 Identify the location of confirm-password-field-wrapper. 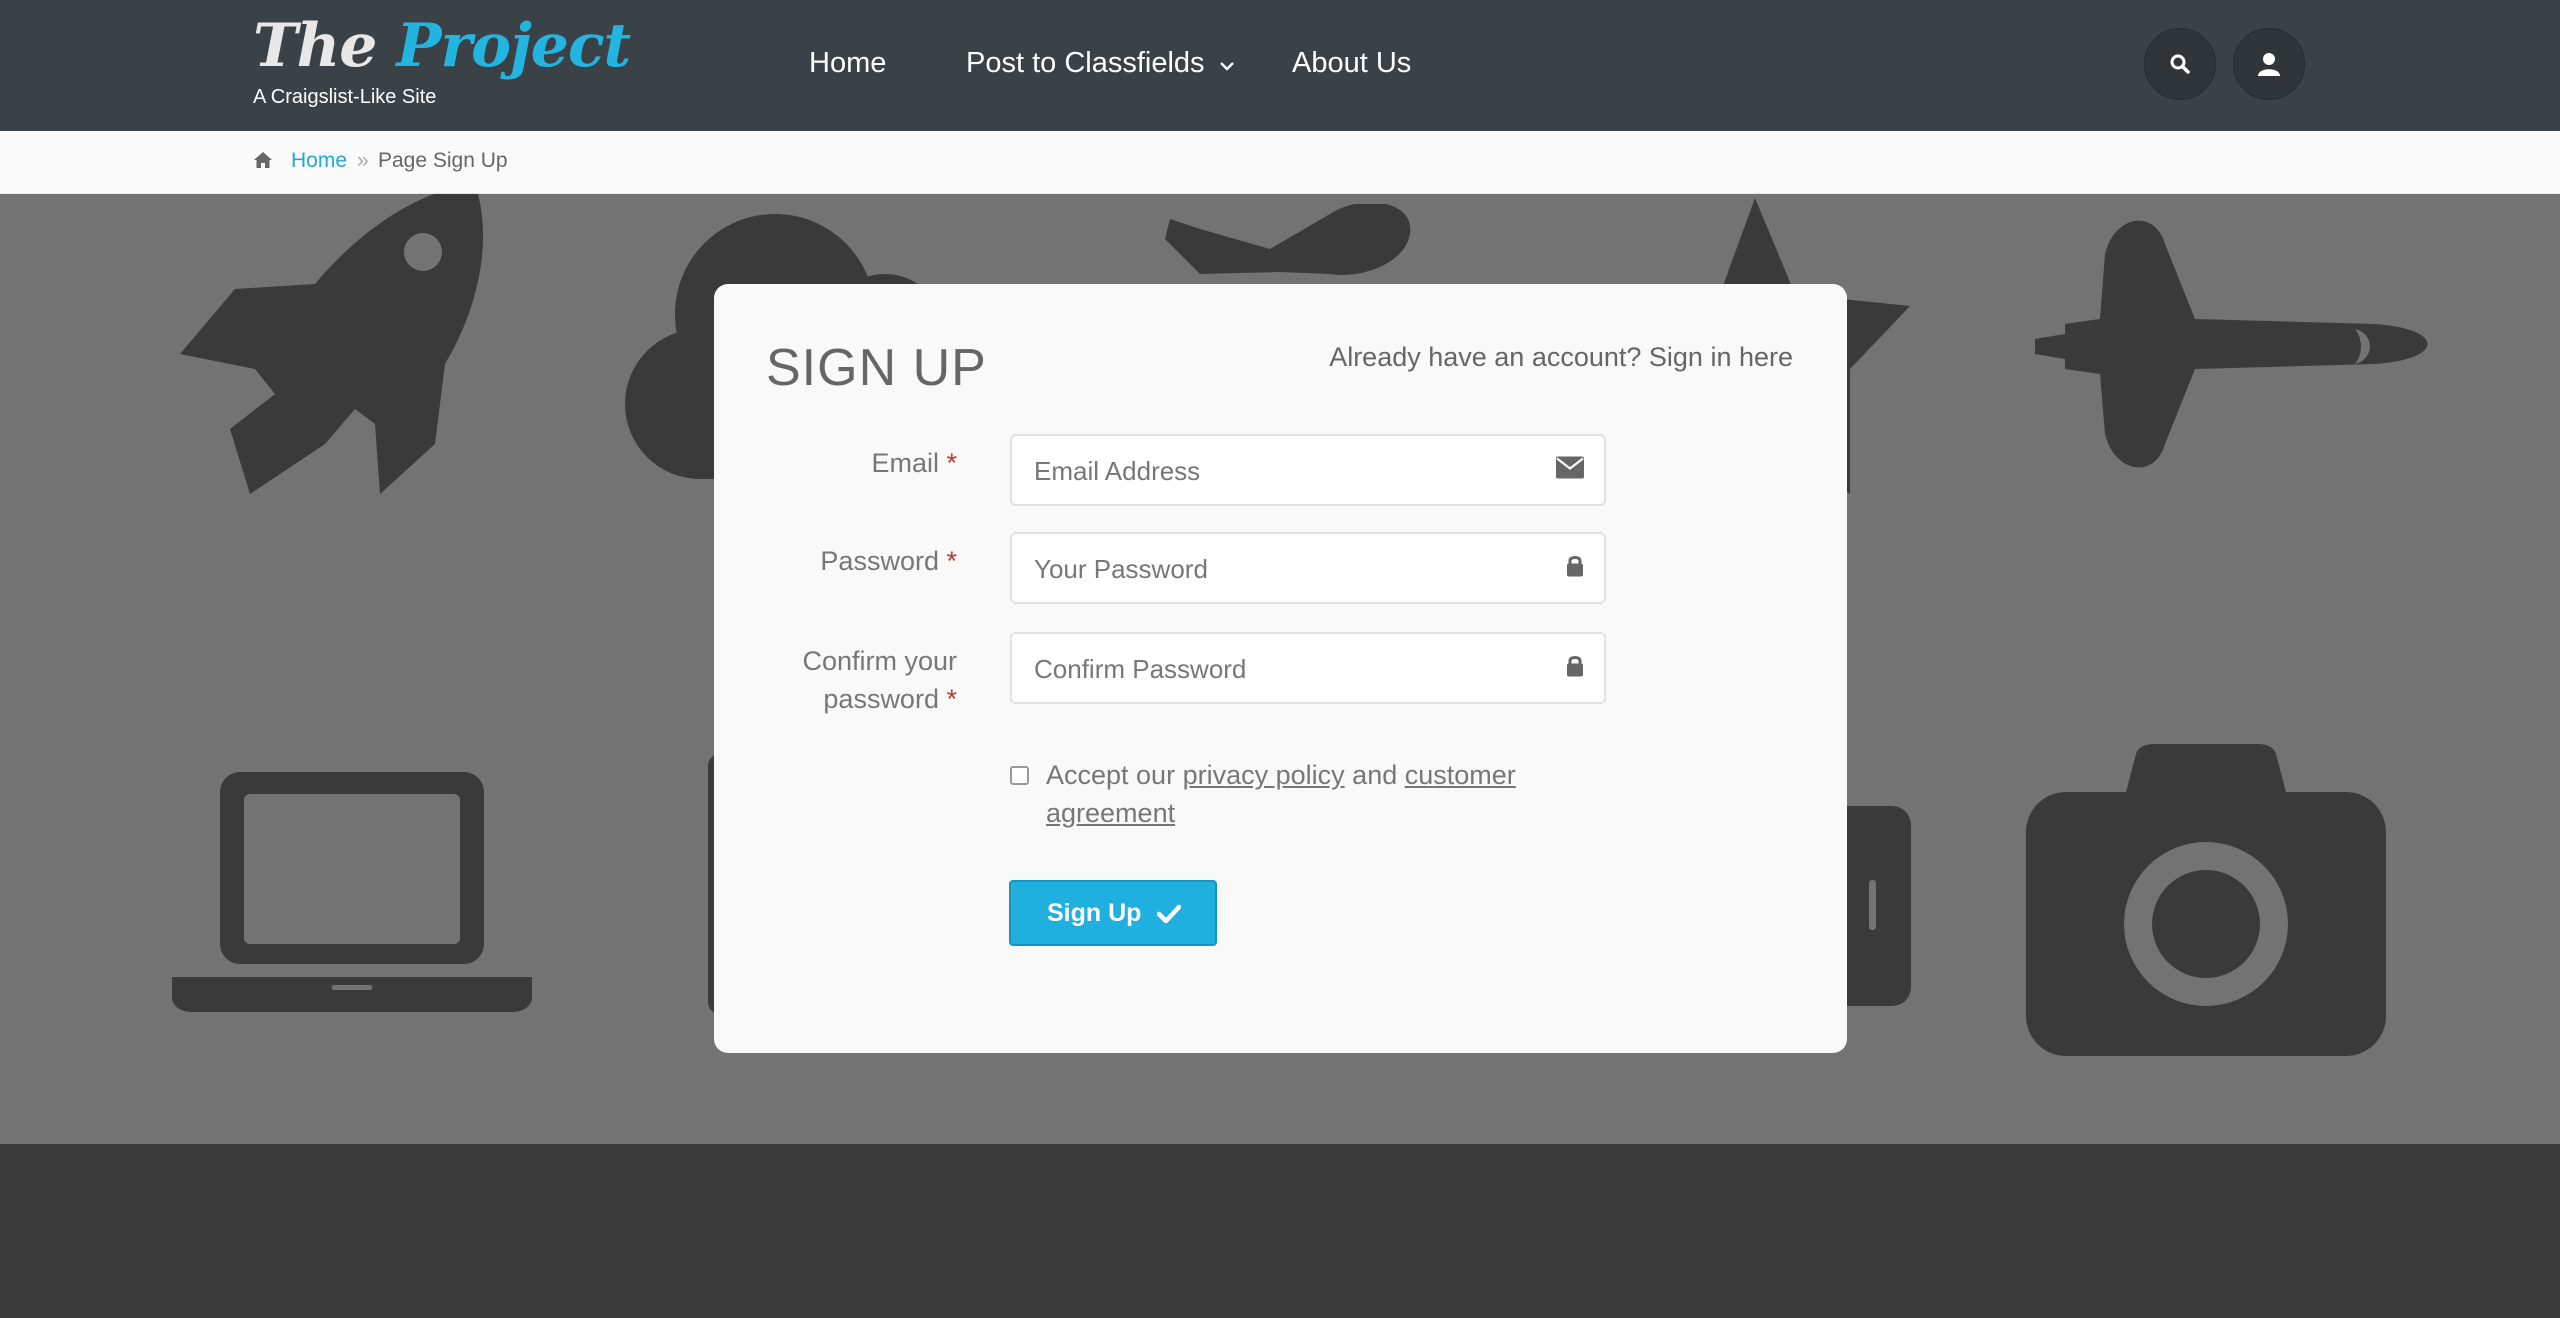
(1308, 668).